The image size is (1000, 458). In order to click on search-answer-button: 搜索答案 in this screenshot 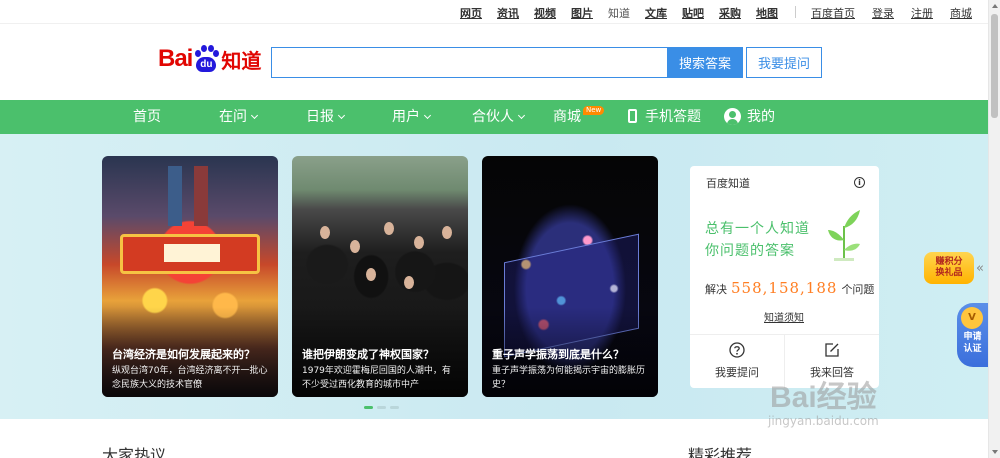, I will do `click(705, 62)`.